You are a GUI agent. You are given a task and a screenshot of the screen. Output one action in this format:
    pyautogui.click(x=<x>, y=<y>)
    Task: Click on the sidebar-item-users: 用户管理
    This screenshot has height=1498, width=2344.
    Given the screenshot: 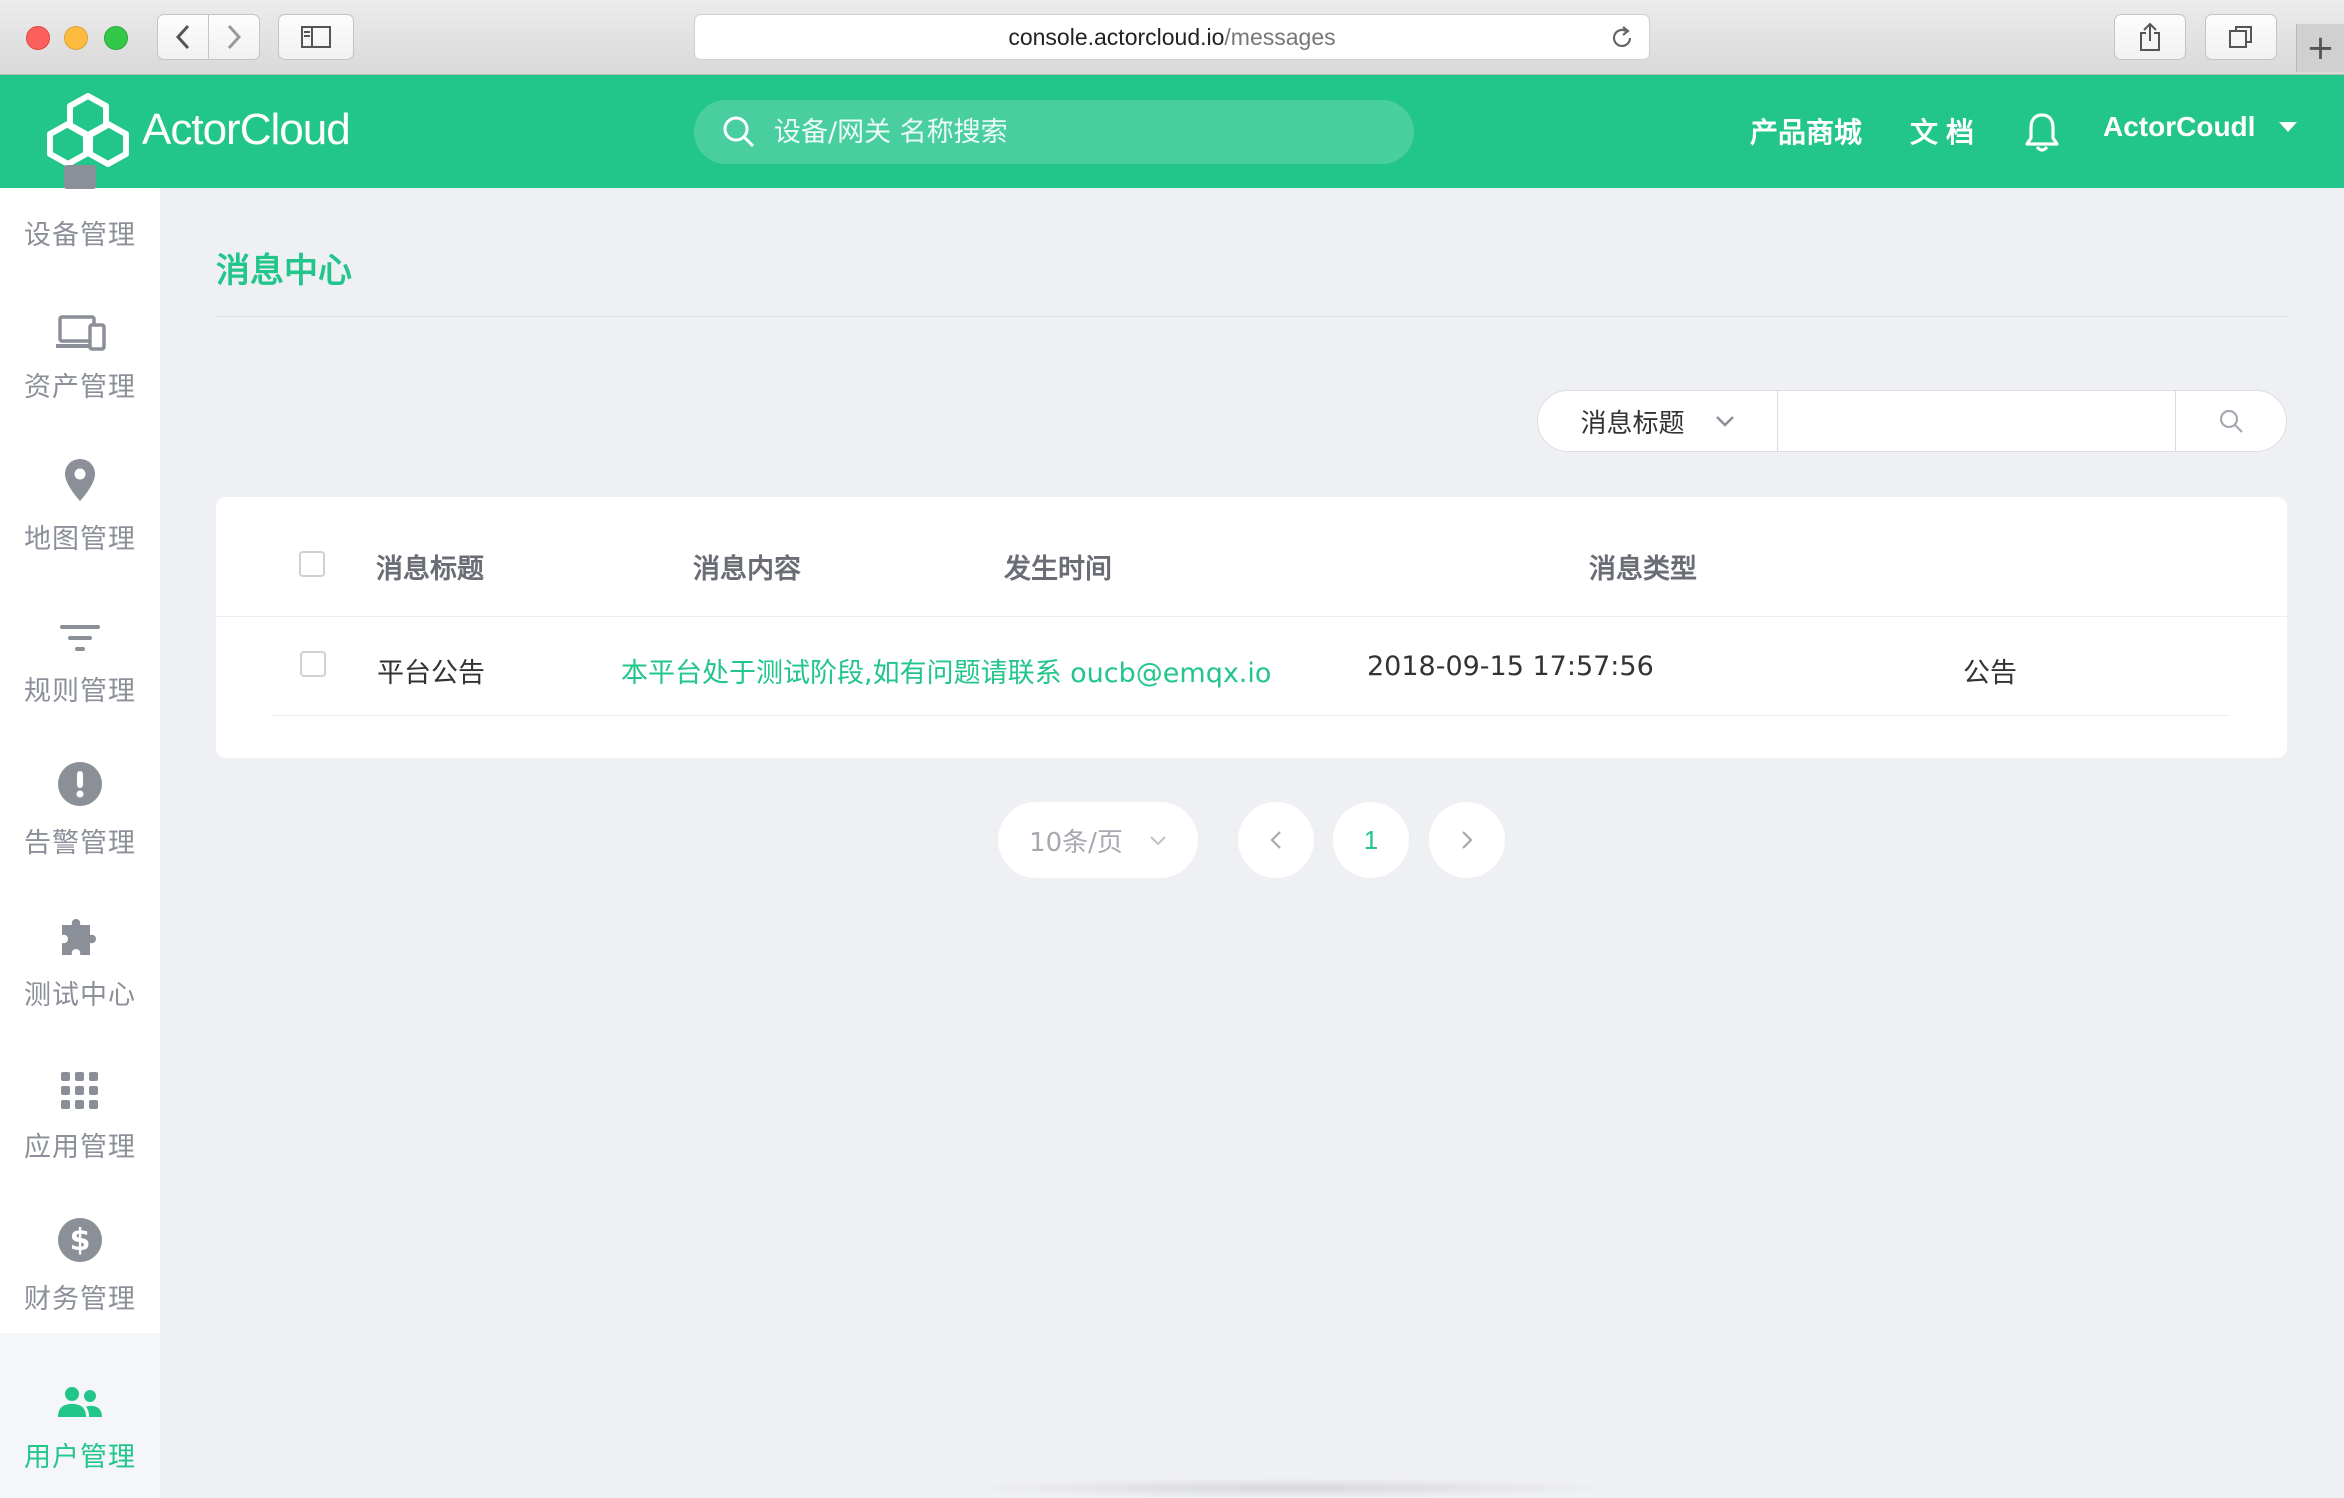 What is the action you would take?
    pyautogui.click(x=80, y=1415)
    